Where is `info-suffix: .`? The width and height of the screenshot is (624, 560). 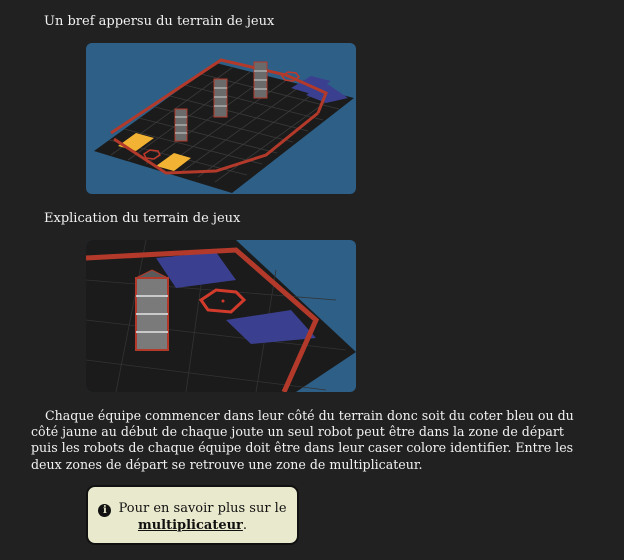
info-suffix: . is located at coordinates (245, 525).